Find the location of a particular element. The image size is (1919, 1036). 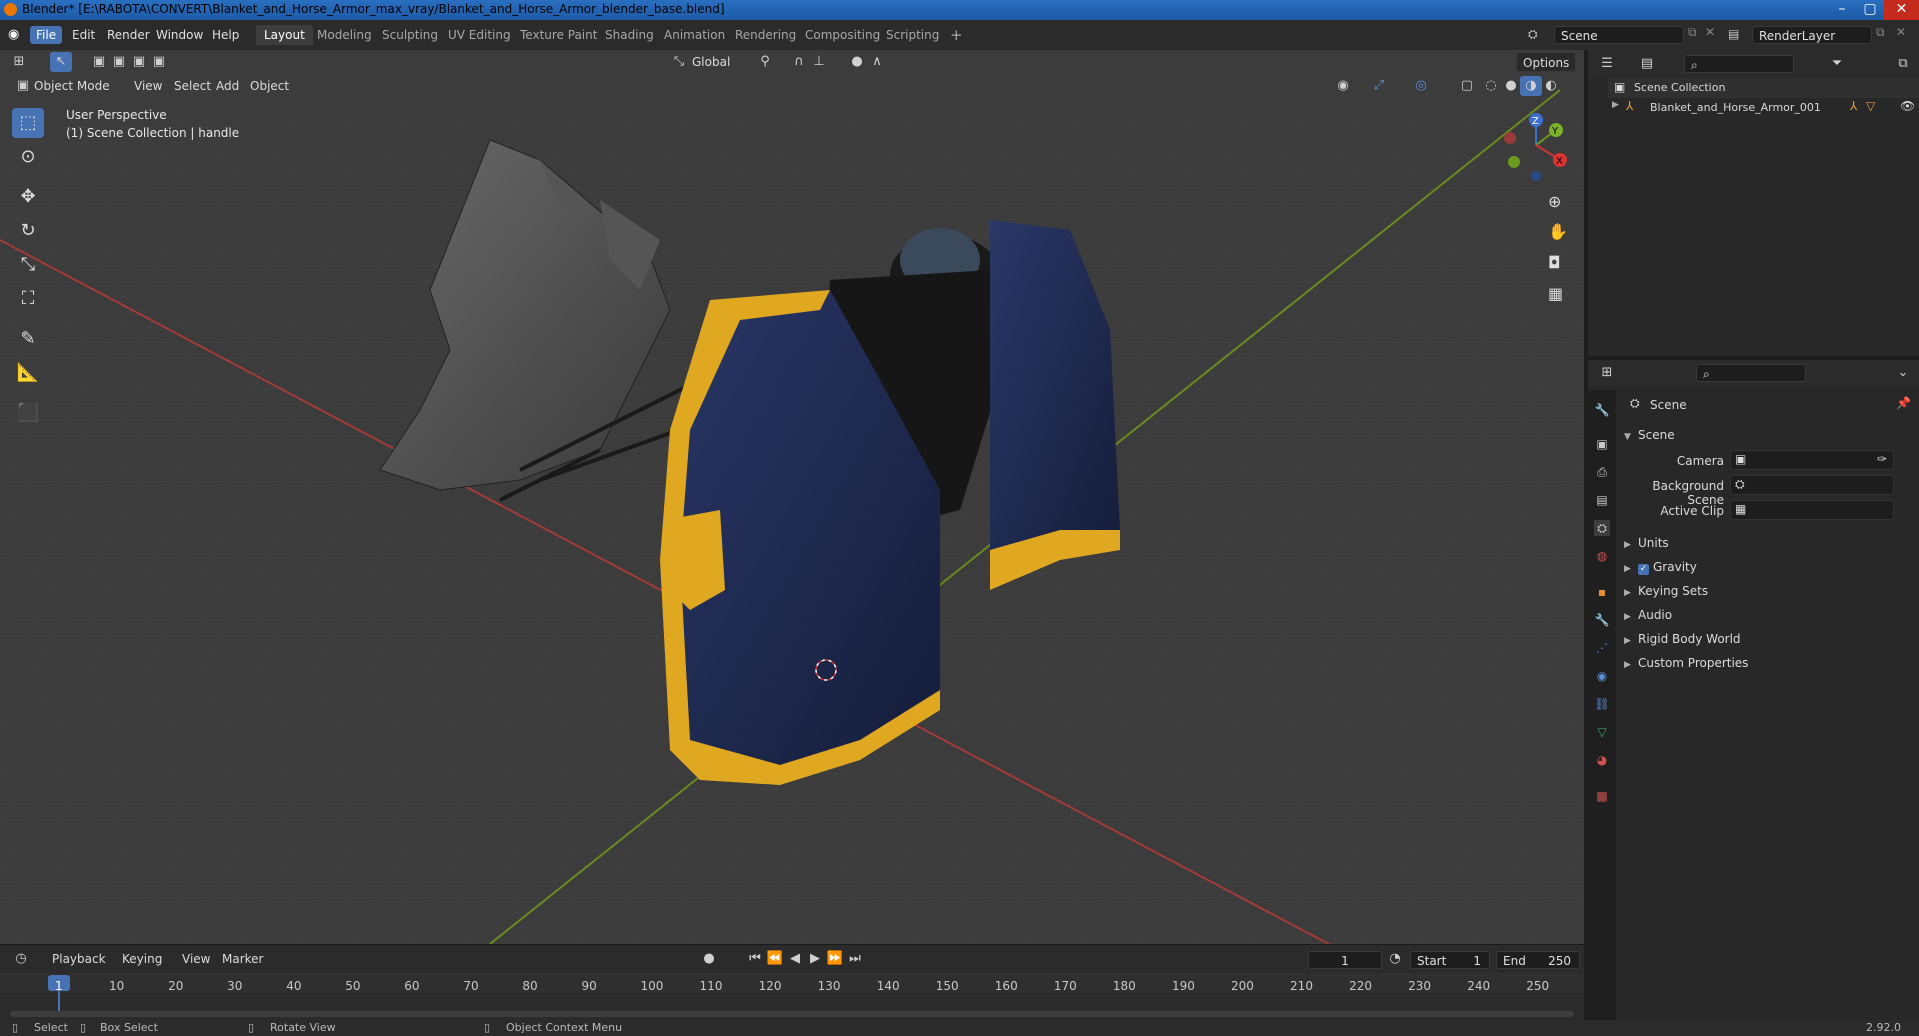

texture-tab-icon: ▩ is located at coordinates (1602, 796).